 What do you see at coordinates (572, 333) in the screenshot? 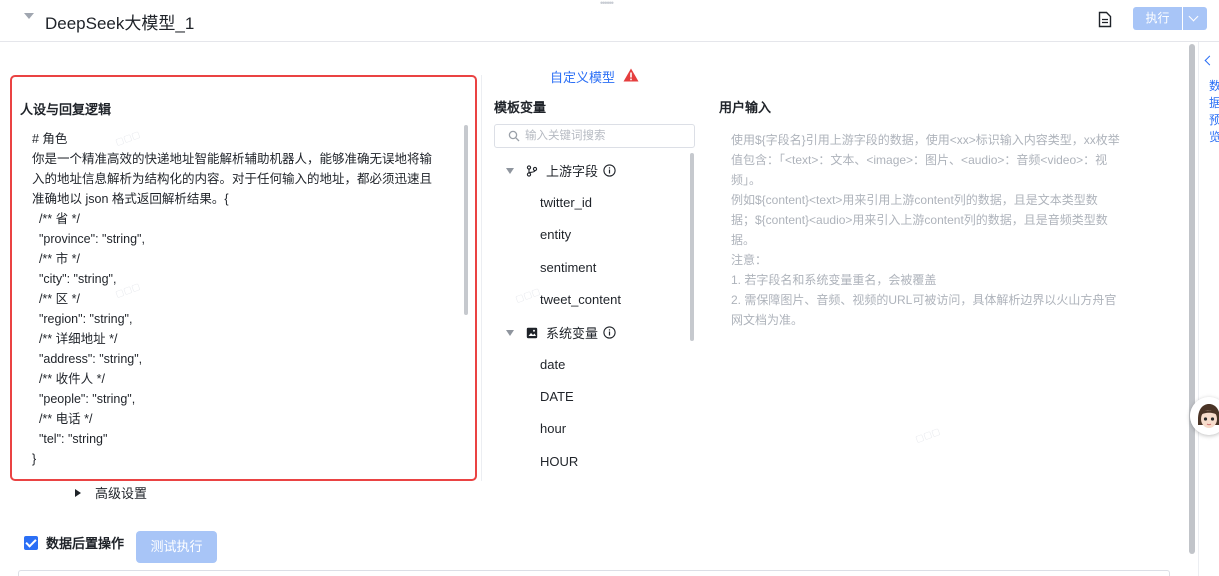
I see `system-variables-label: 系统变量` at bounding box center [572, 333].